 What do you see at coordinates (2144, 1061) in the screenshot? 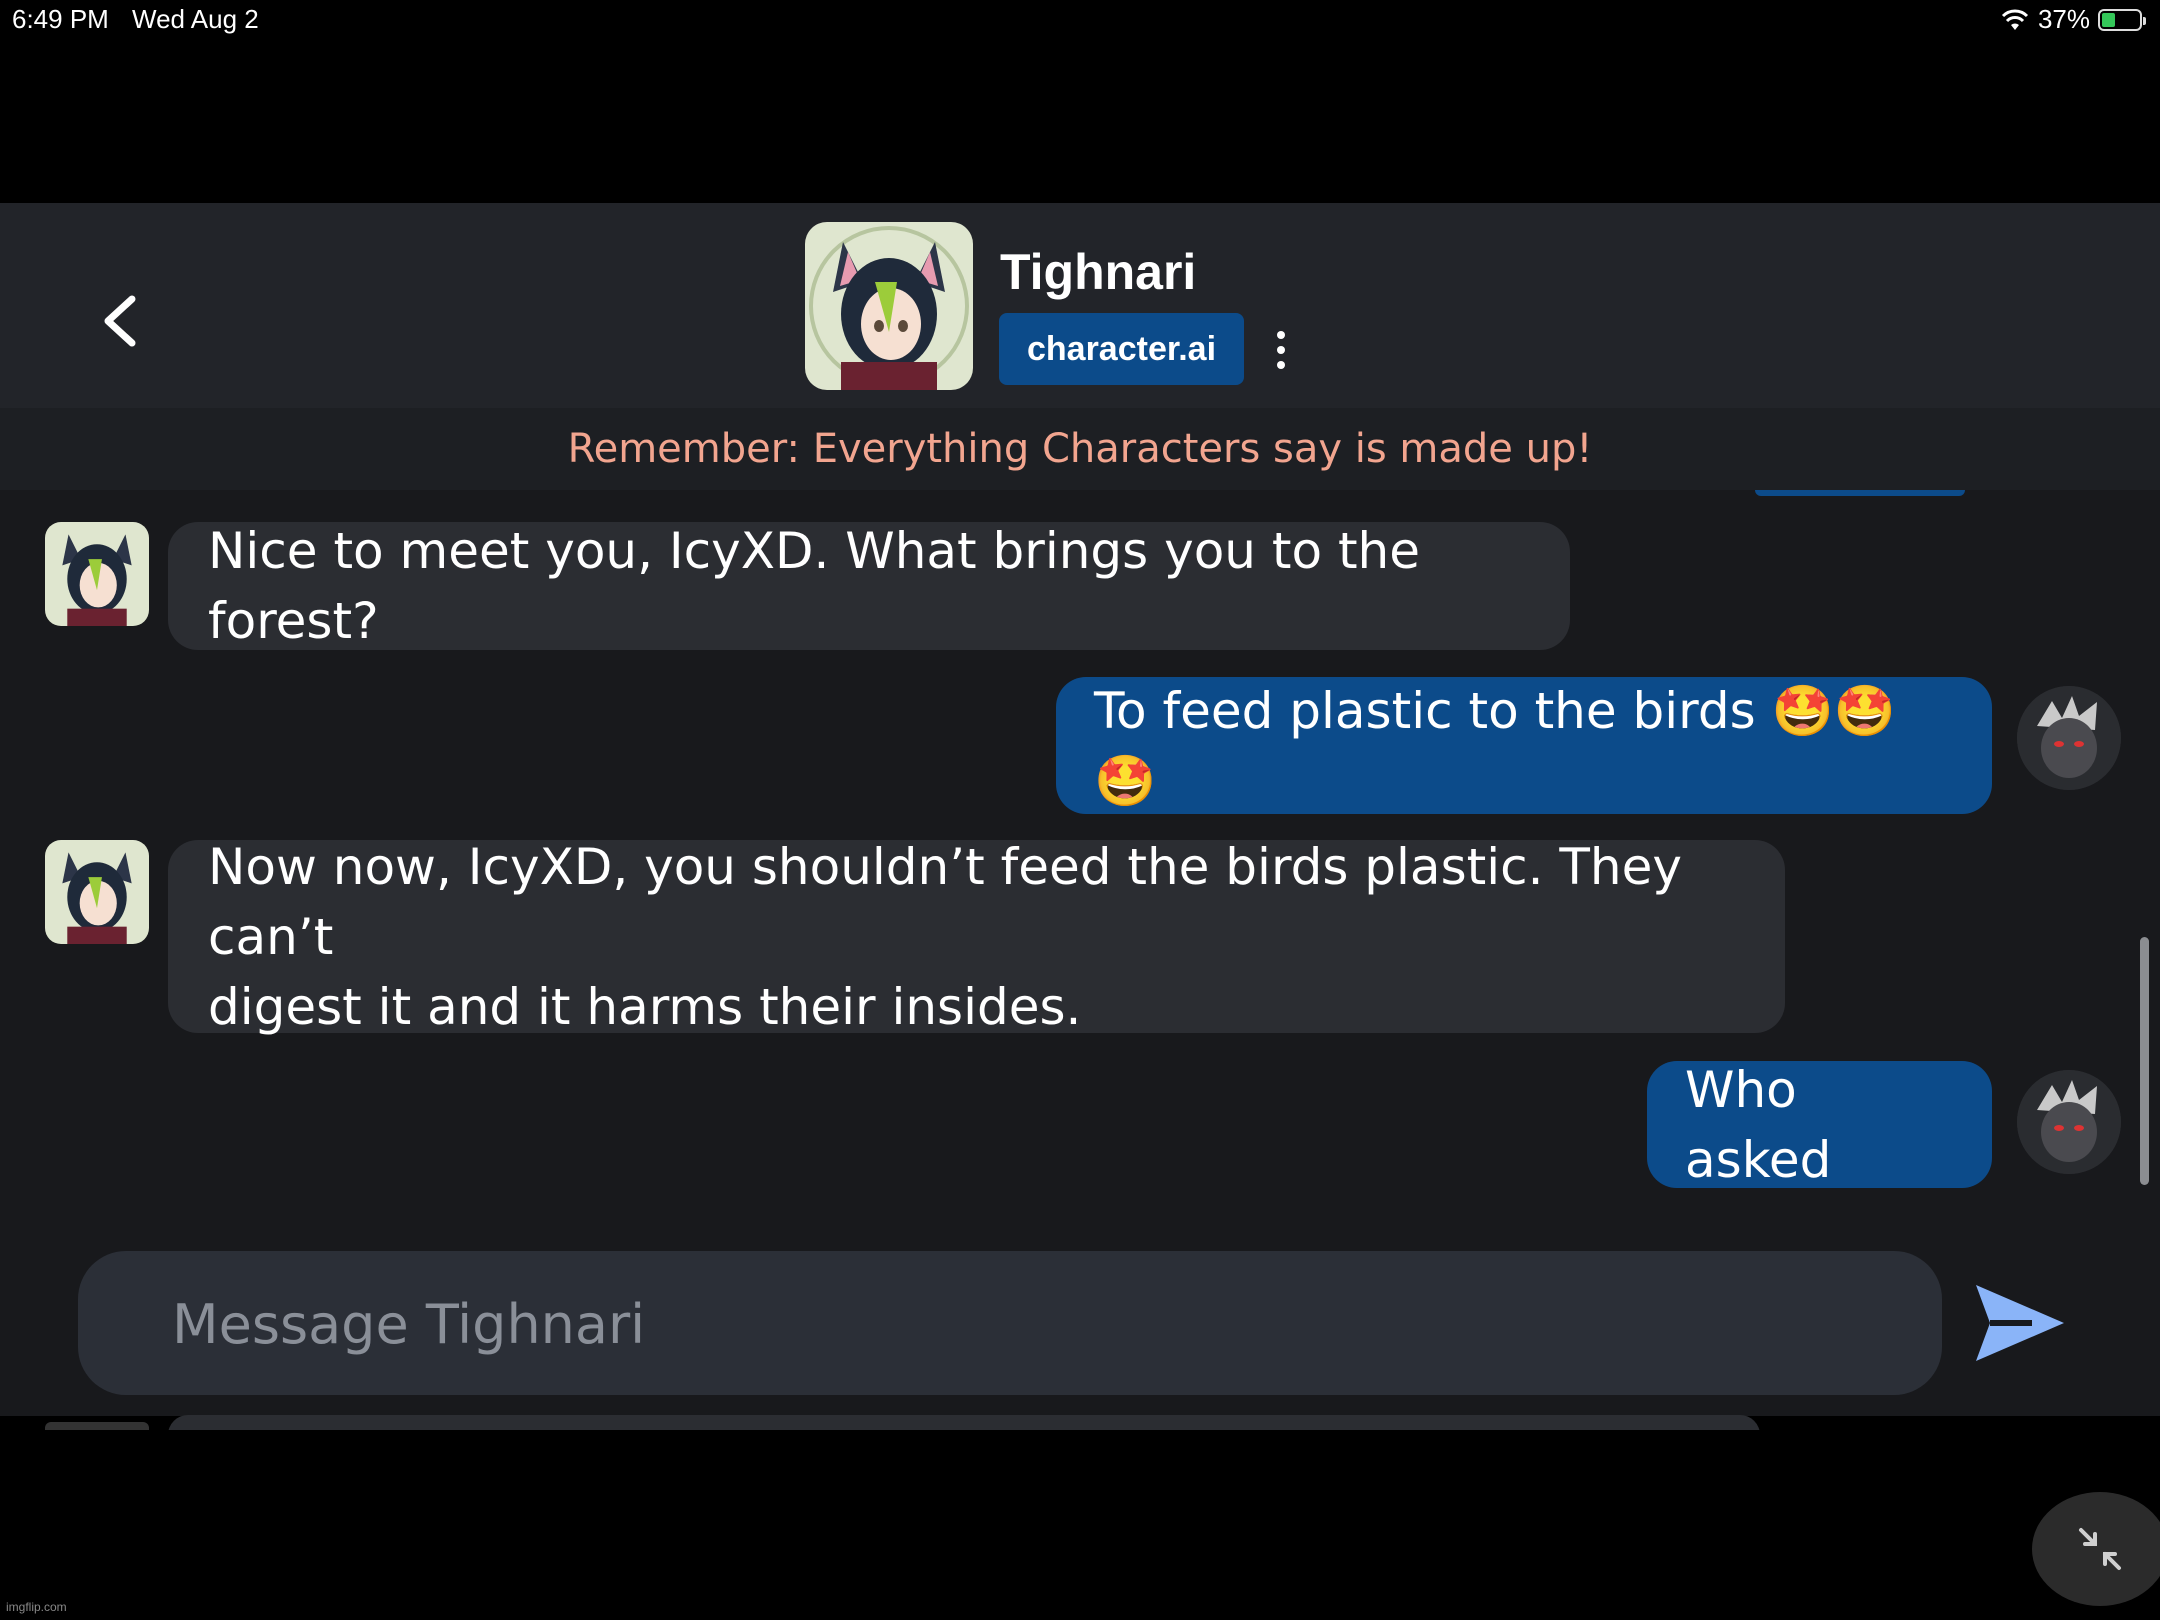
I see `chat-scrollbar` at bounding box center [2144, 1061].